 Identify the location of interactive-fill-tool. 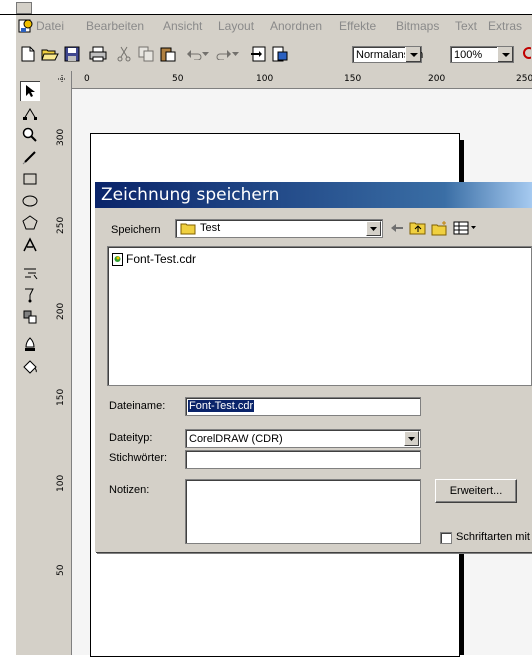
(30, 317).